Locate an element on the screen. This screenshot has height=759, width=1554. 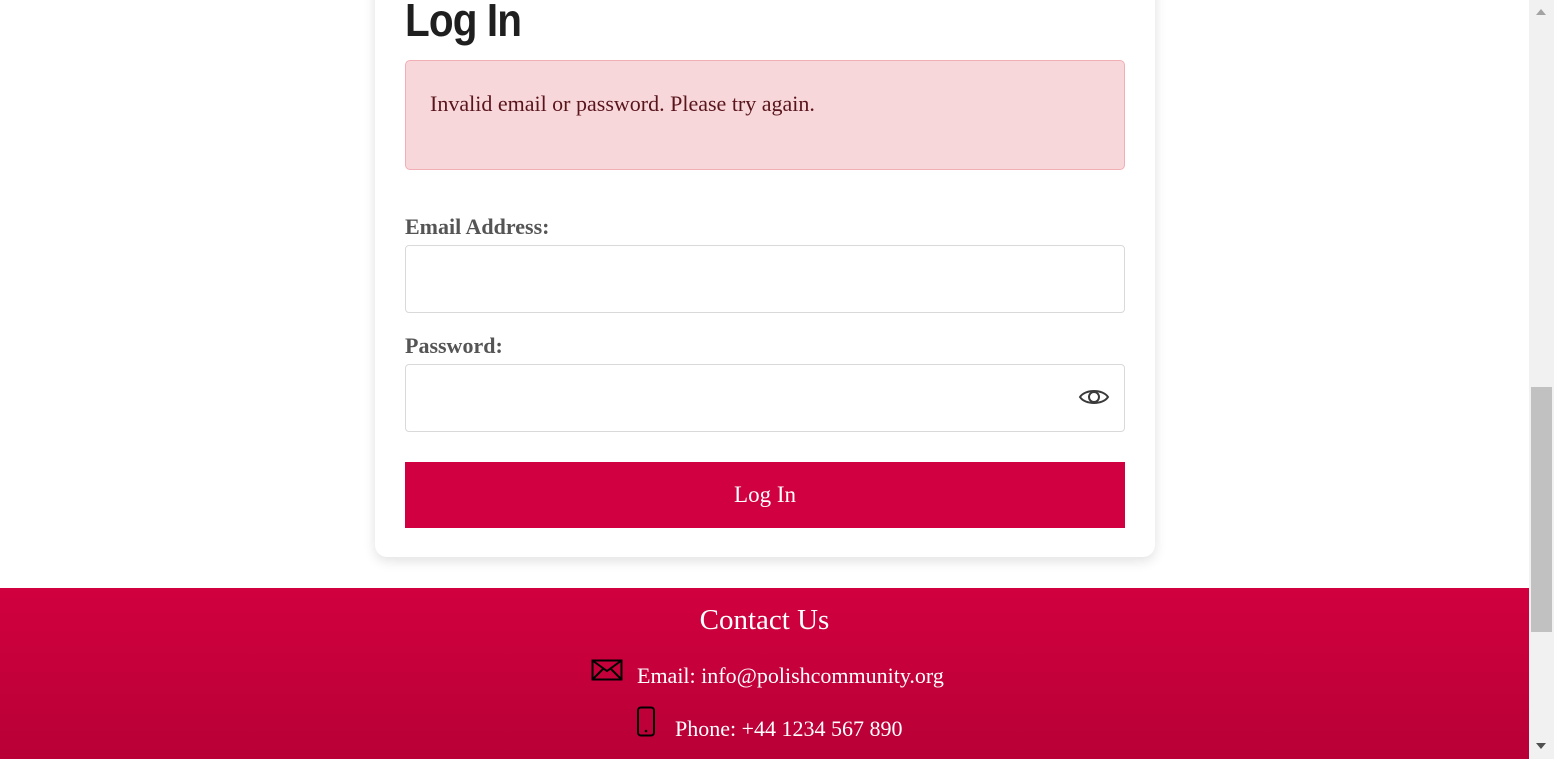
email-link: info@polishcommunity.org is located at coordinates (822, 676).